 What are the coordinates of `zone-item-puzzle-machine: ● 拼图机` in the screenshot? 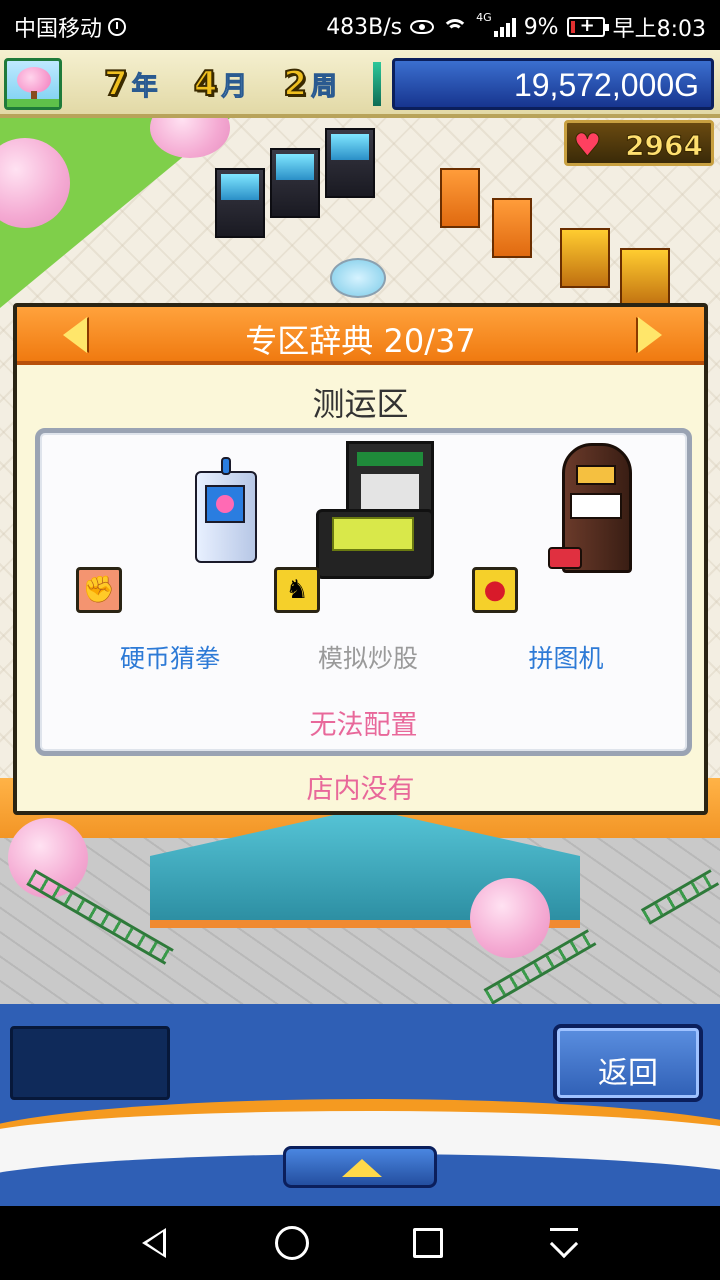 It's located at (566, 563).